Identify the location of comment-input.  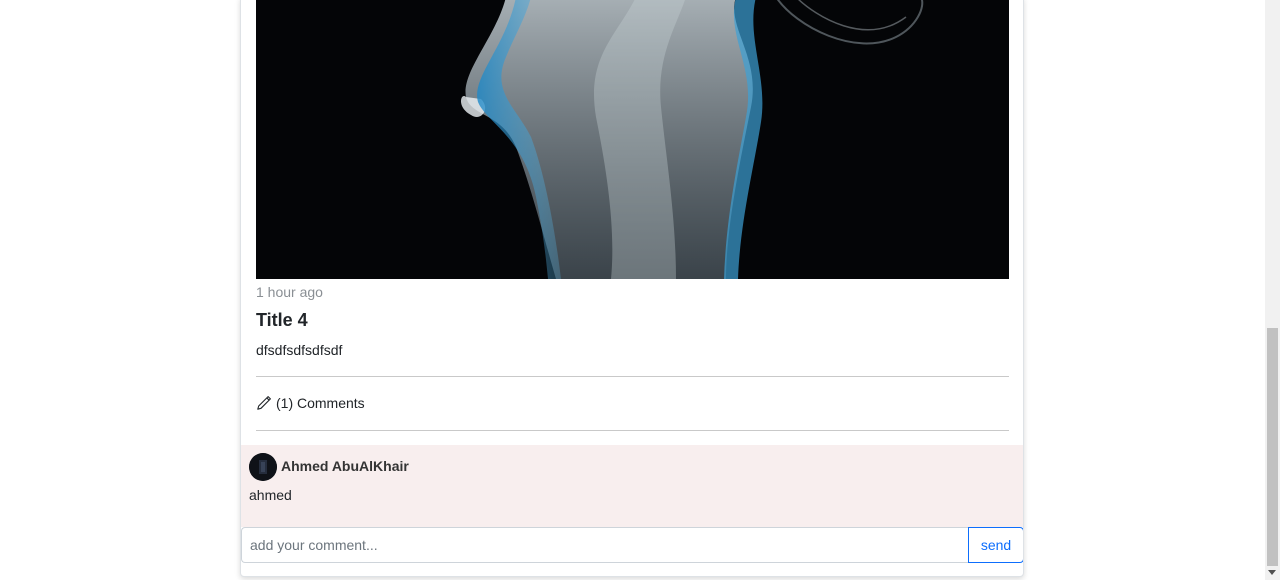
(605, 545).